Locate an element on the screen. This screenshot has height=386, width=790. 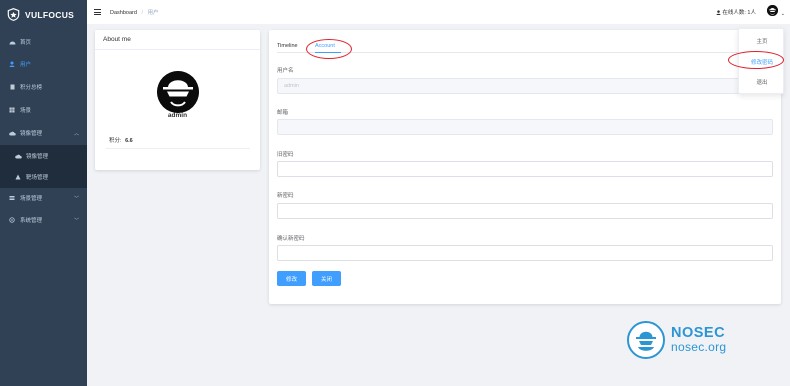
username-value: admin is located at coordinates (291, 86).